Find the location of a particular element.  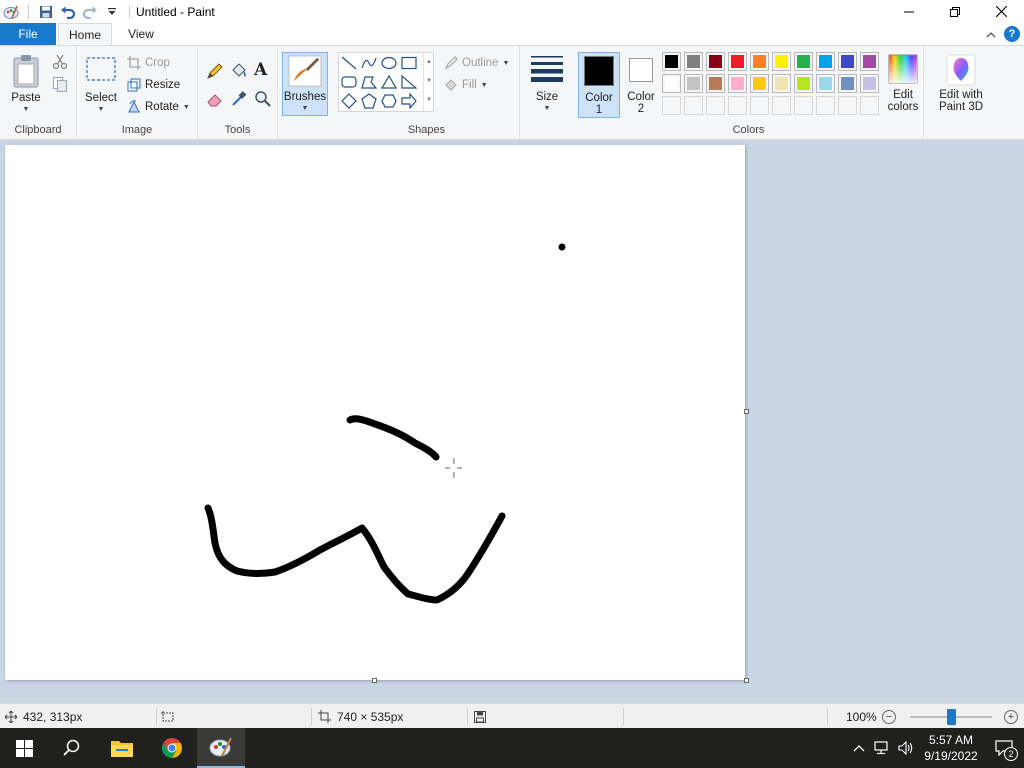

minimize-button is located at coordinates (909, 11).